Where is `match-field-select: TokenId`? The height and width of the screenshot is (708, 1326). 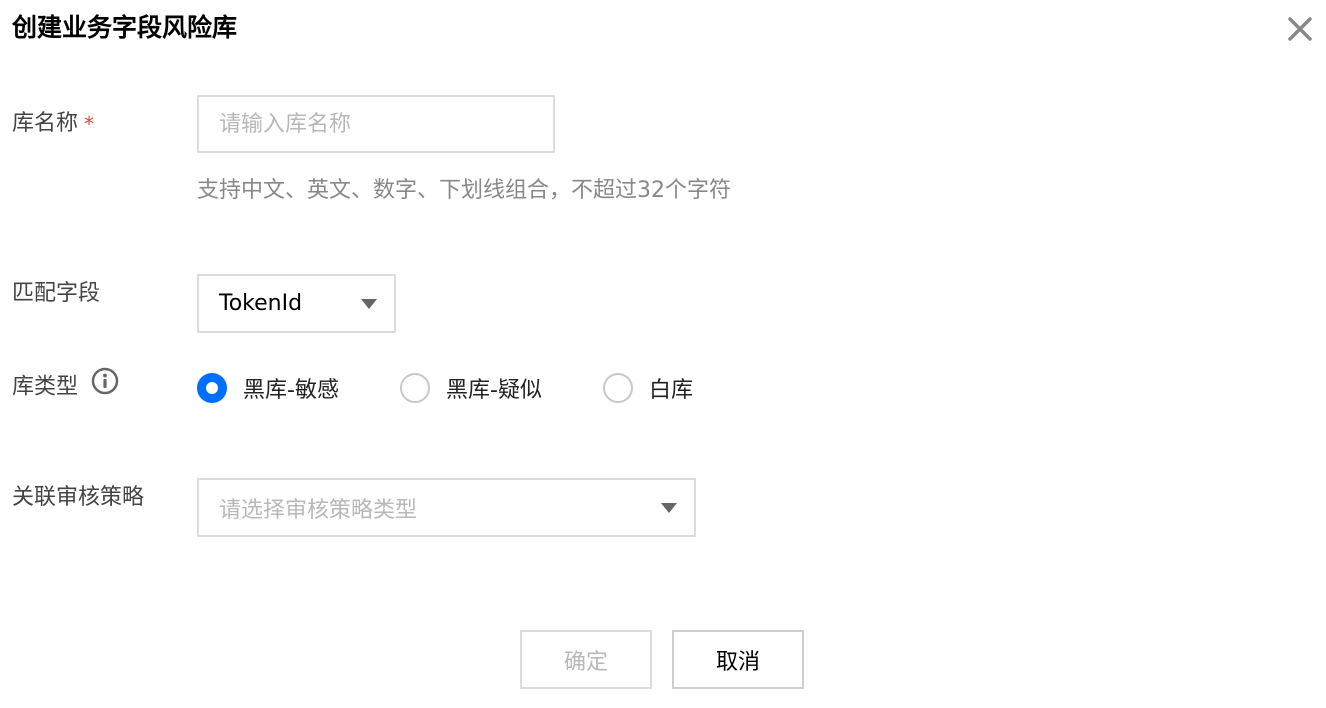
match-field-select: TokenId is located at coordinates (296, 303).